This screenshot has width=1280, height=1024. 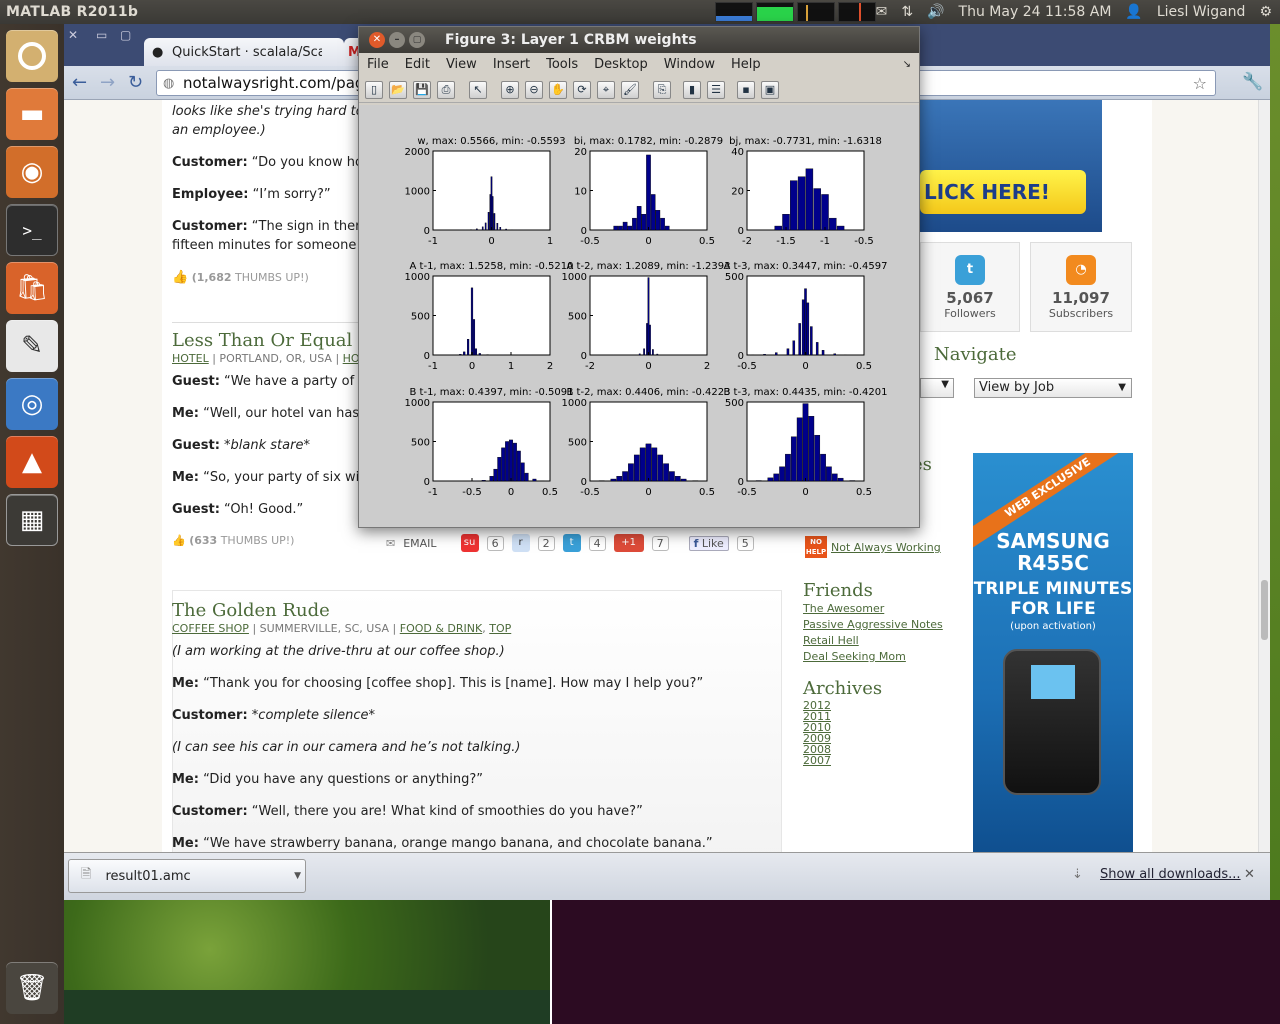 What do you see at coordinates (1264, 476) in the screenshot?
I see `vertical-scrollbar` at bounding box center [1264, 476].